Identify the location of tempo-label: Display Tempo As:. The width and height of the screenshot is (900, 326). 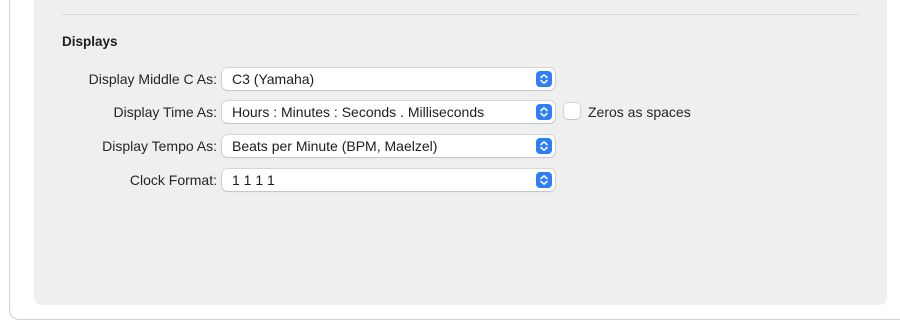
(159, 146).